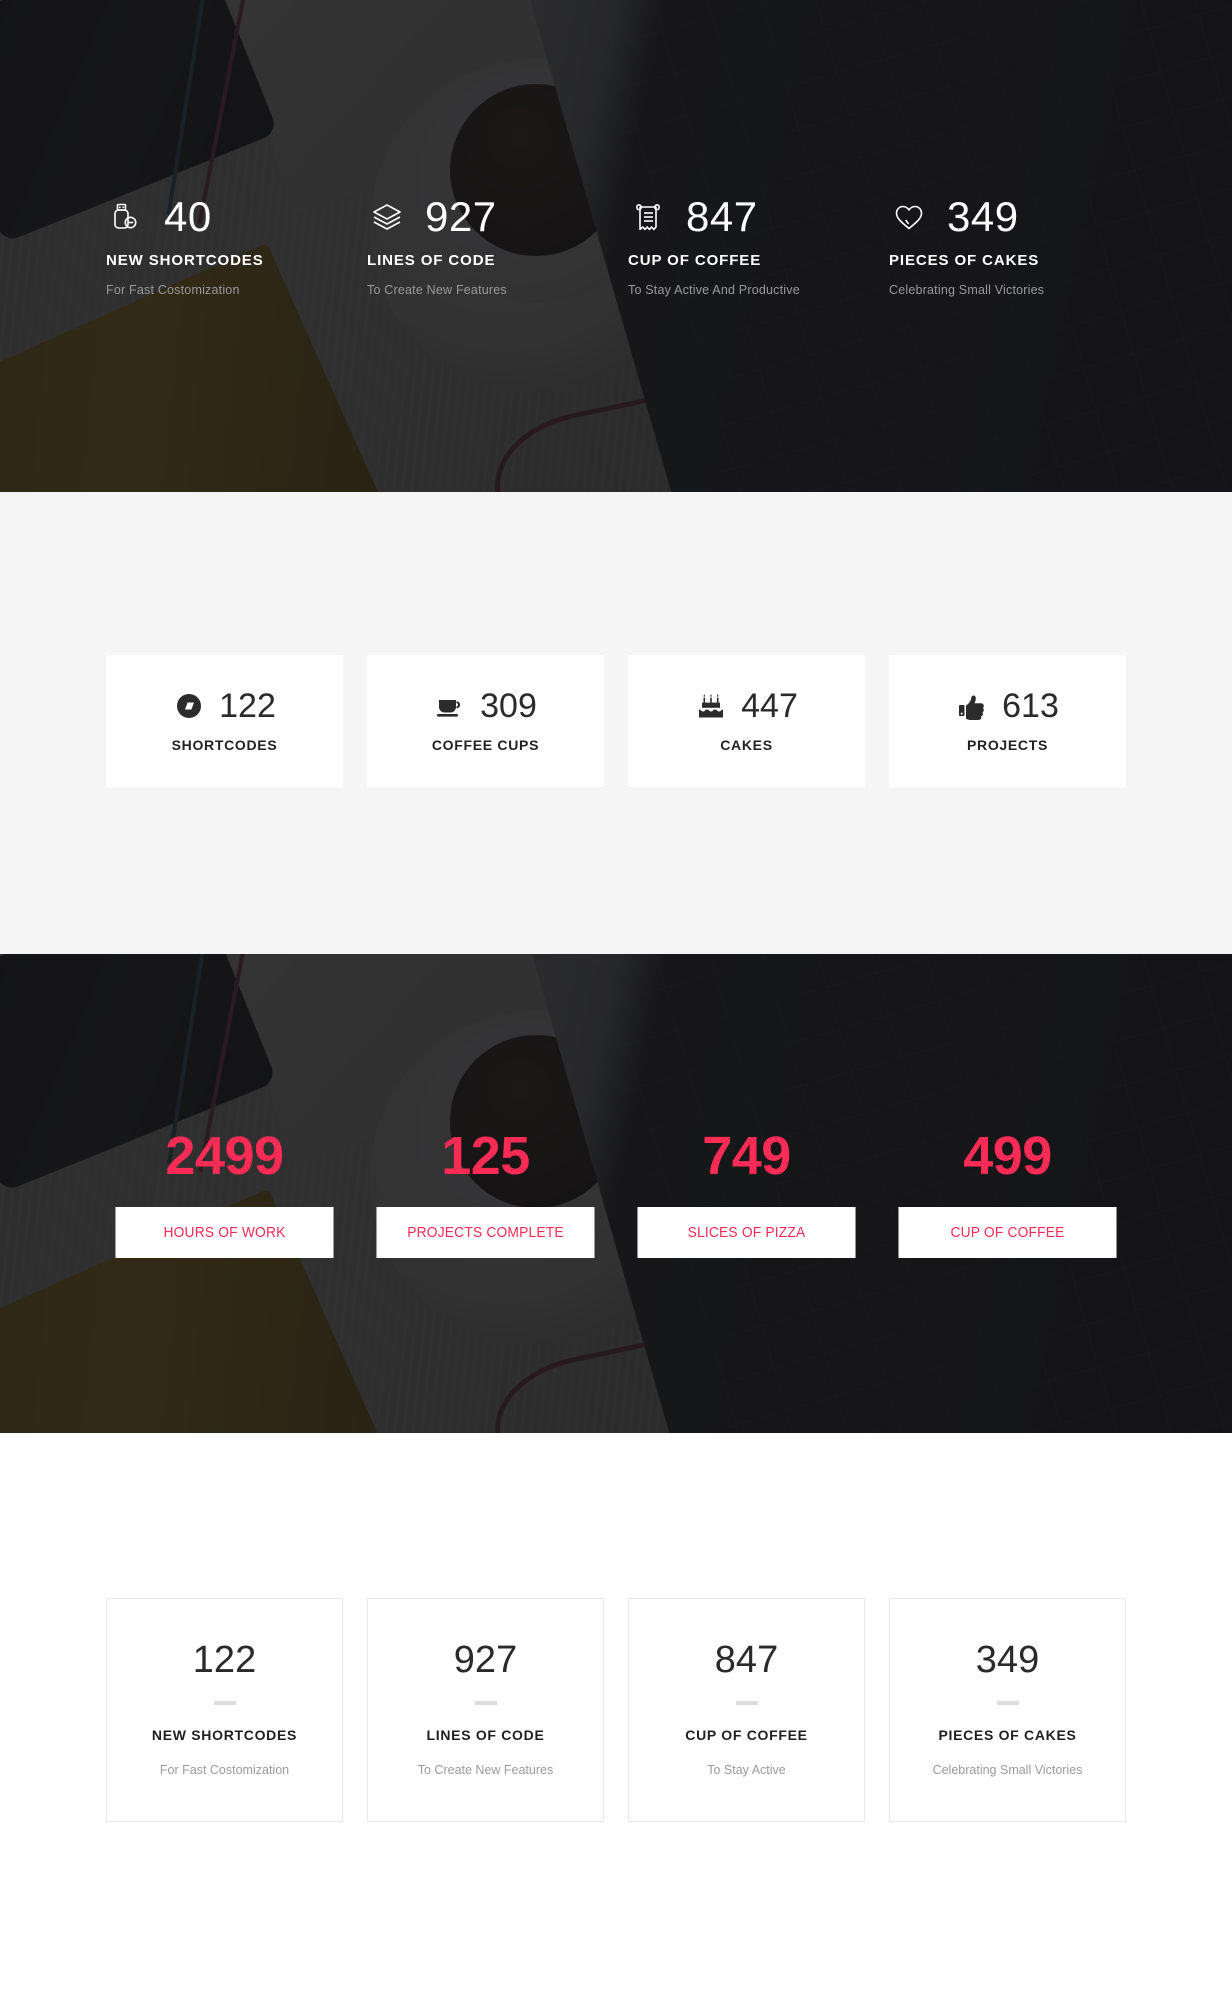  Describe the element at coordinates (185, 260) in the screenshot. I see `hero-counter-label: NEW SHORTCODES` at that location.